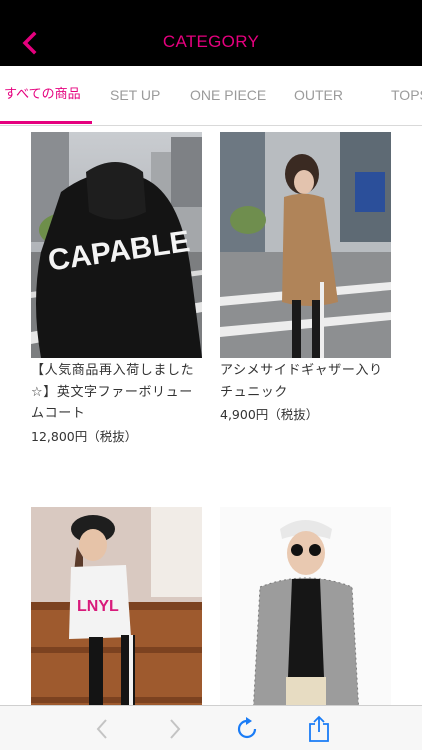 Image resolution: width=422 pixels, height=750 pixels. I want to click on tab-one-piece: ONE PIECE, so click(228, 95).